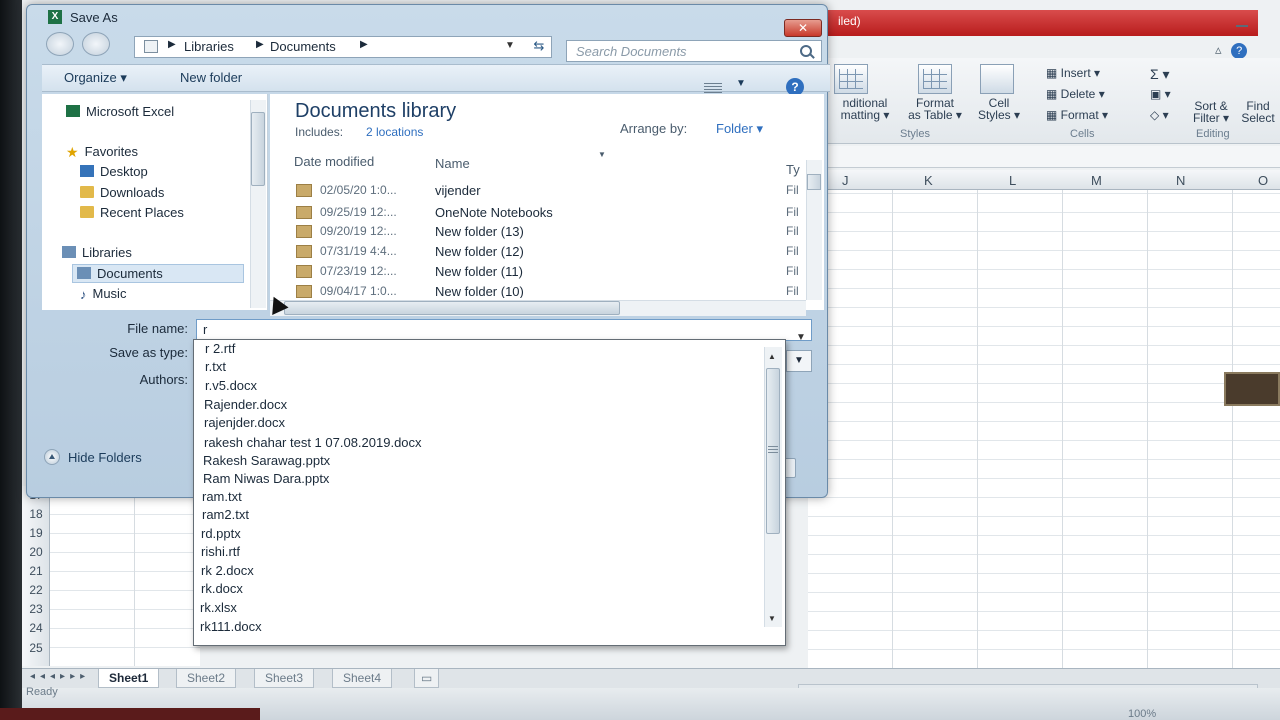  I want to click on nav-item-downloads: Downloads, so click(122, 192).